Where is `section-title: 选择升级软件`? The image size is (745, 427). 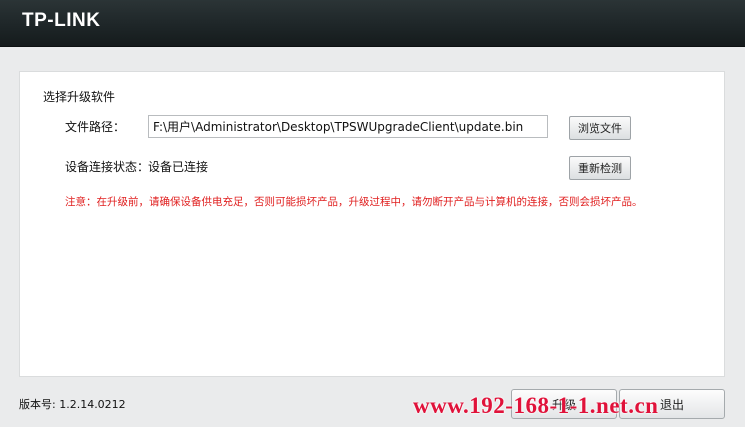
section-title: 选择升级软件 is located at coordinates (79, 97).